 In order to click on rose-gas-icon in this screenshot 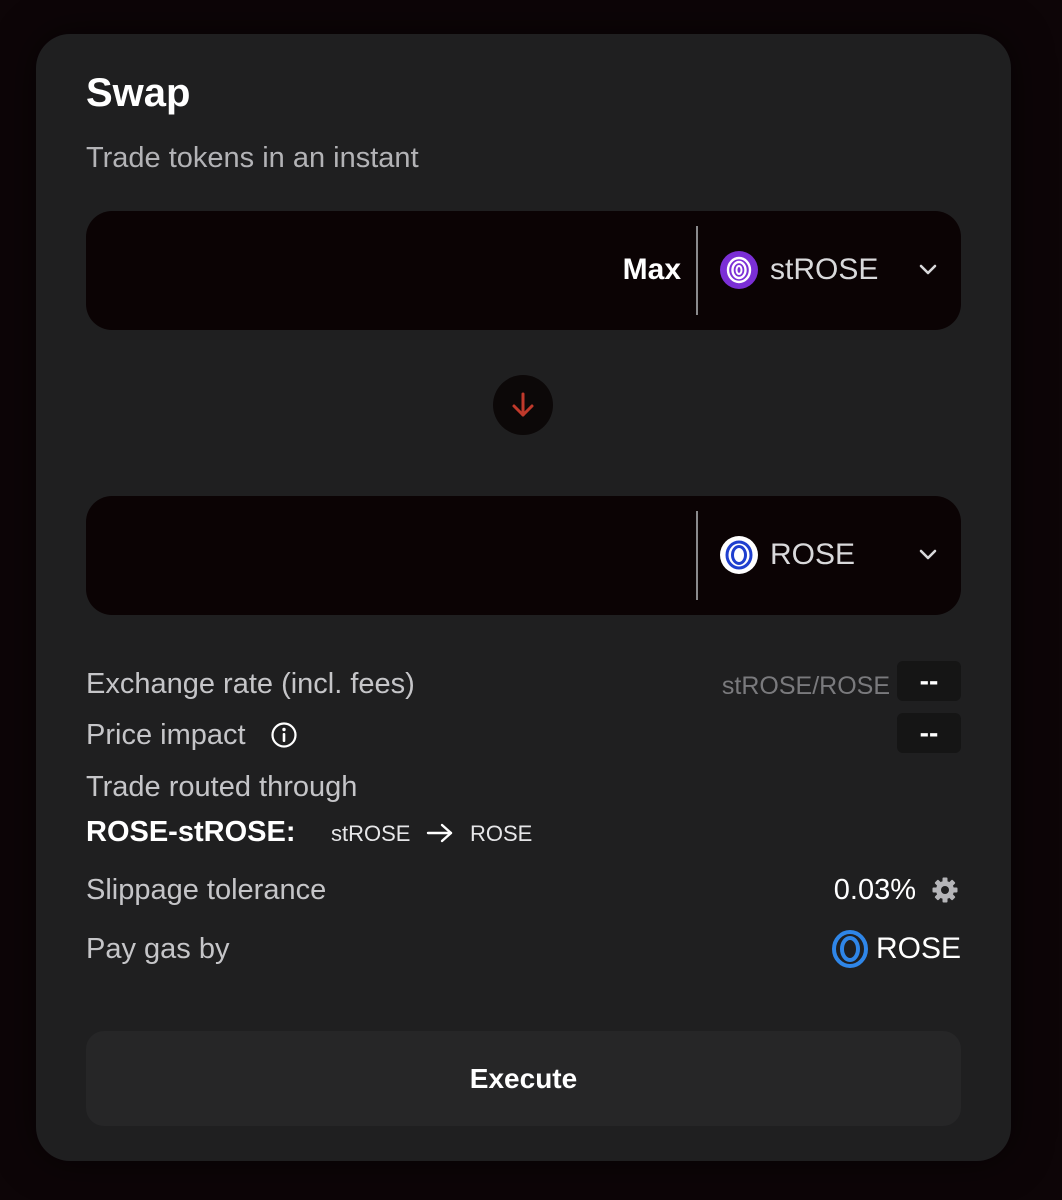, I will do `click(850, 949)`.